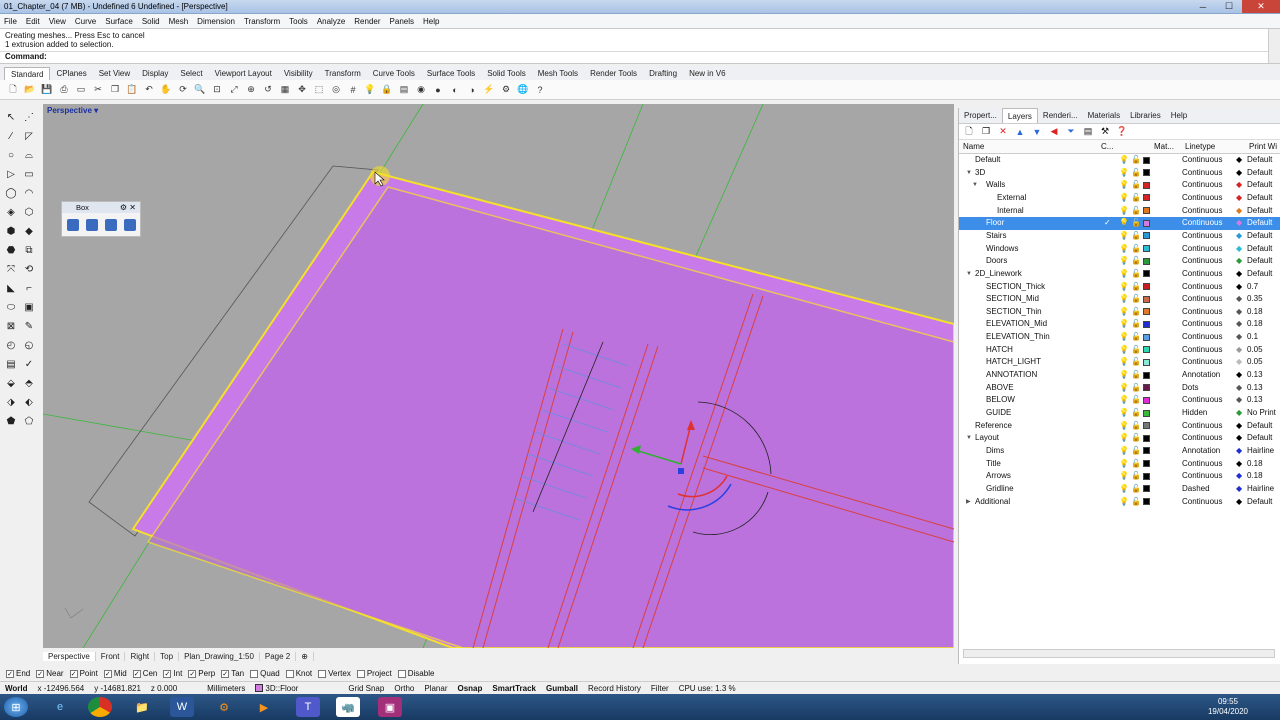 This screenshot has height=720, width=1280. What do you see at coordinates (1054, 132) in the screenshot?
I see `move-to-parent-icon: ◀` at bounding box center [1054, 132].